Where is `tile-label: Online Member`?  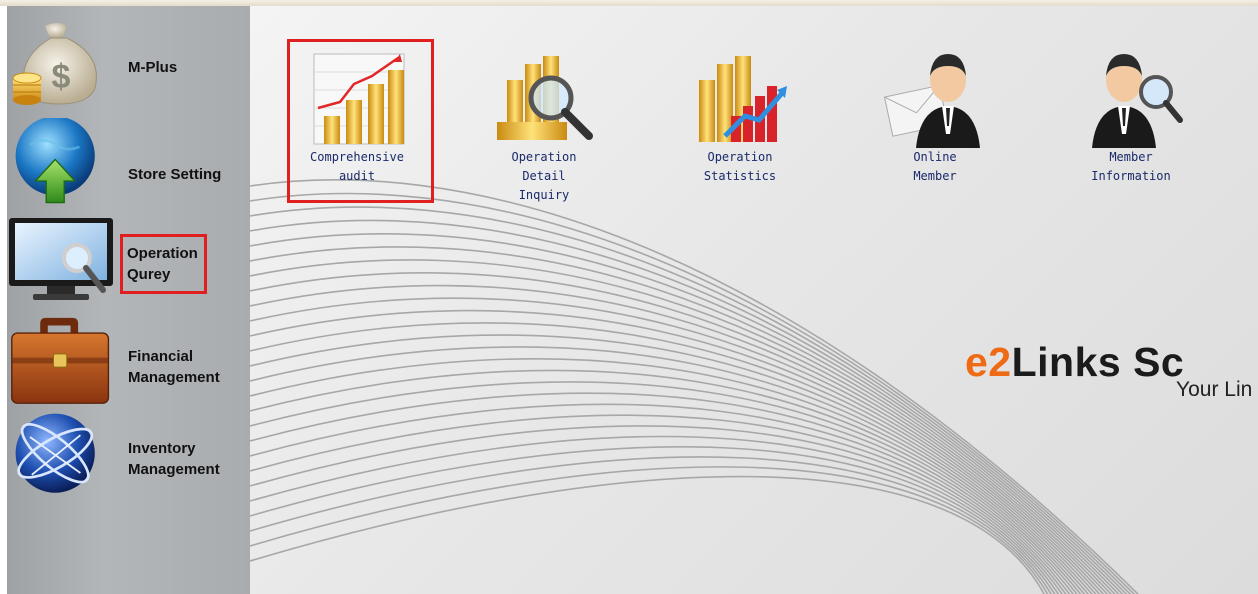 tile-label: Online Member is located at coordinates (935, 166).